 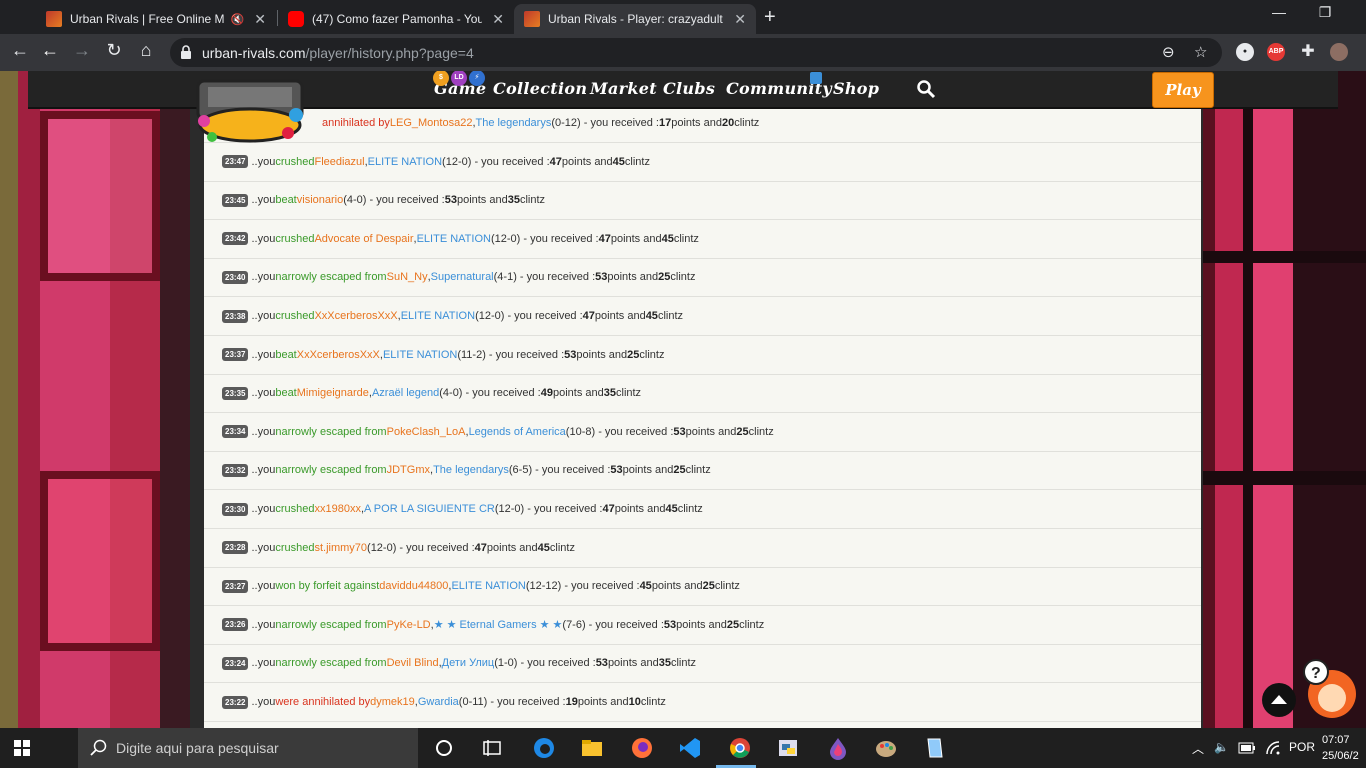 What do you see at coordinates (788, 748) in the screenshot?
I see `python-idle-icon` at bounding box center [788, 748].